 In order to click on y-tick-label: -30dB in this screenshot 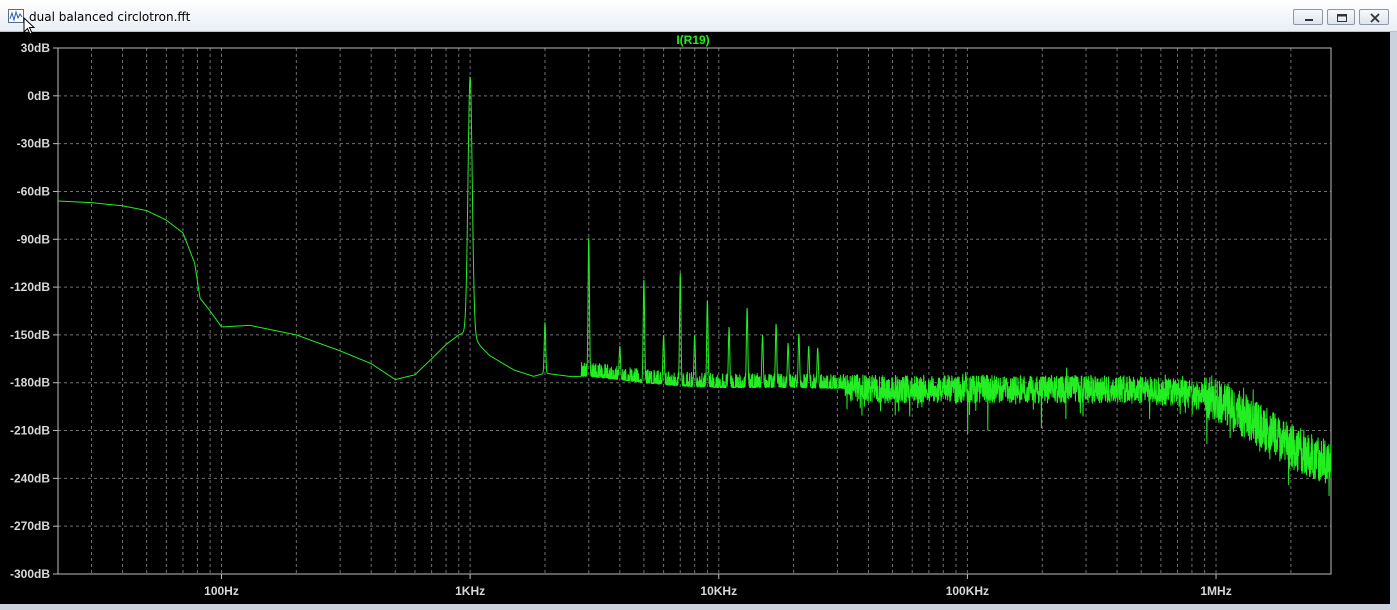, I will do `click(34, 144)`.